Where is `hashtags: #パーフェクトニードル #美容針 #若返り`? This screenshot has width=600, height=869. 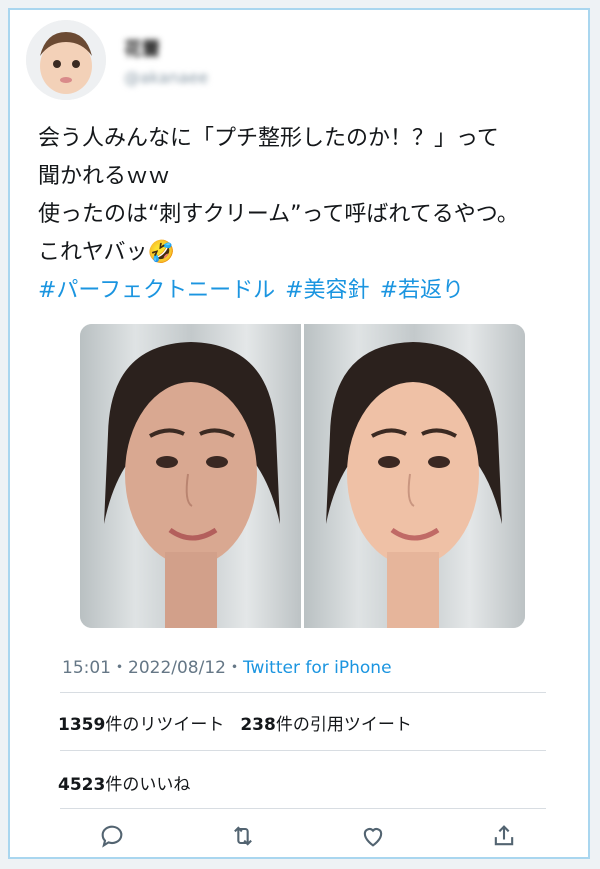
hashtags: #パーフェクトニードル #美容針 #若返り is located at coordinates (310, 291).